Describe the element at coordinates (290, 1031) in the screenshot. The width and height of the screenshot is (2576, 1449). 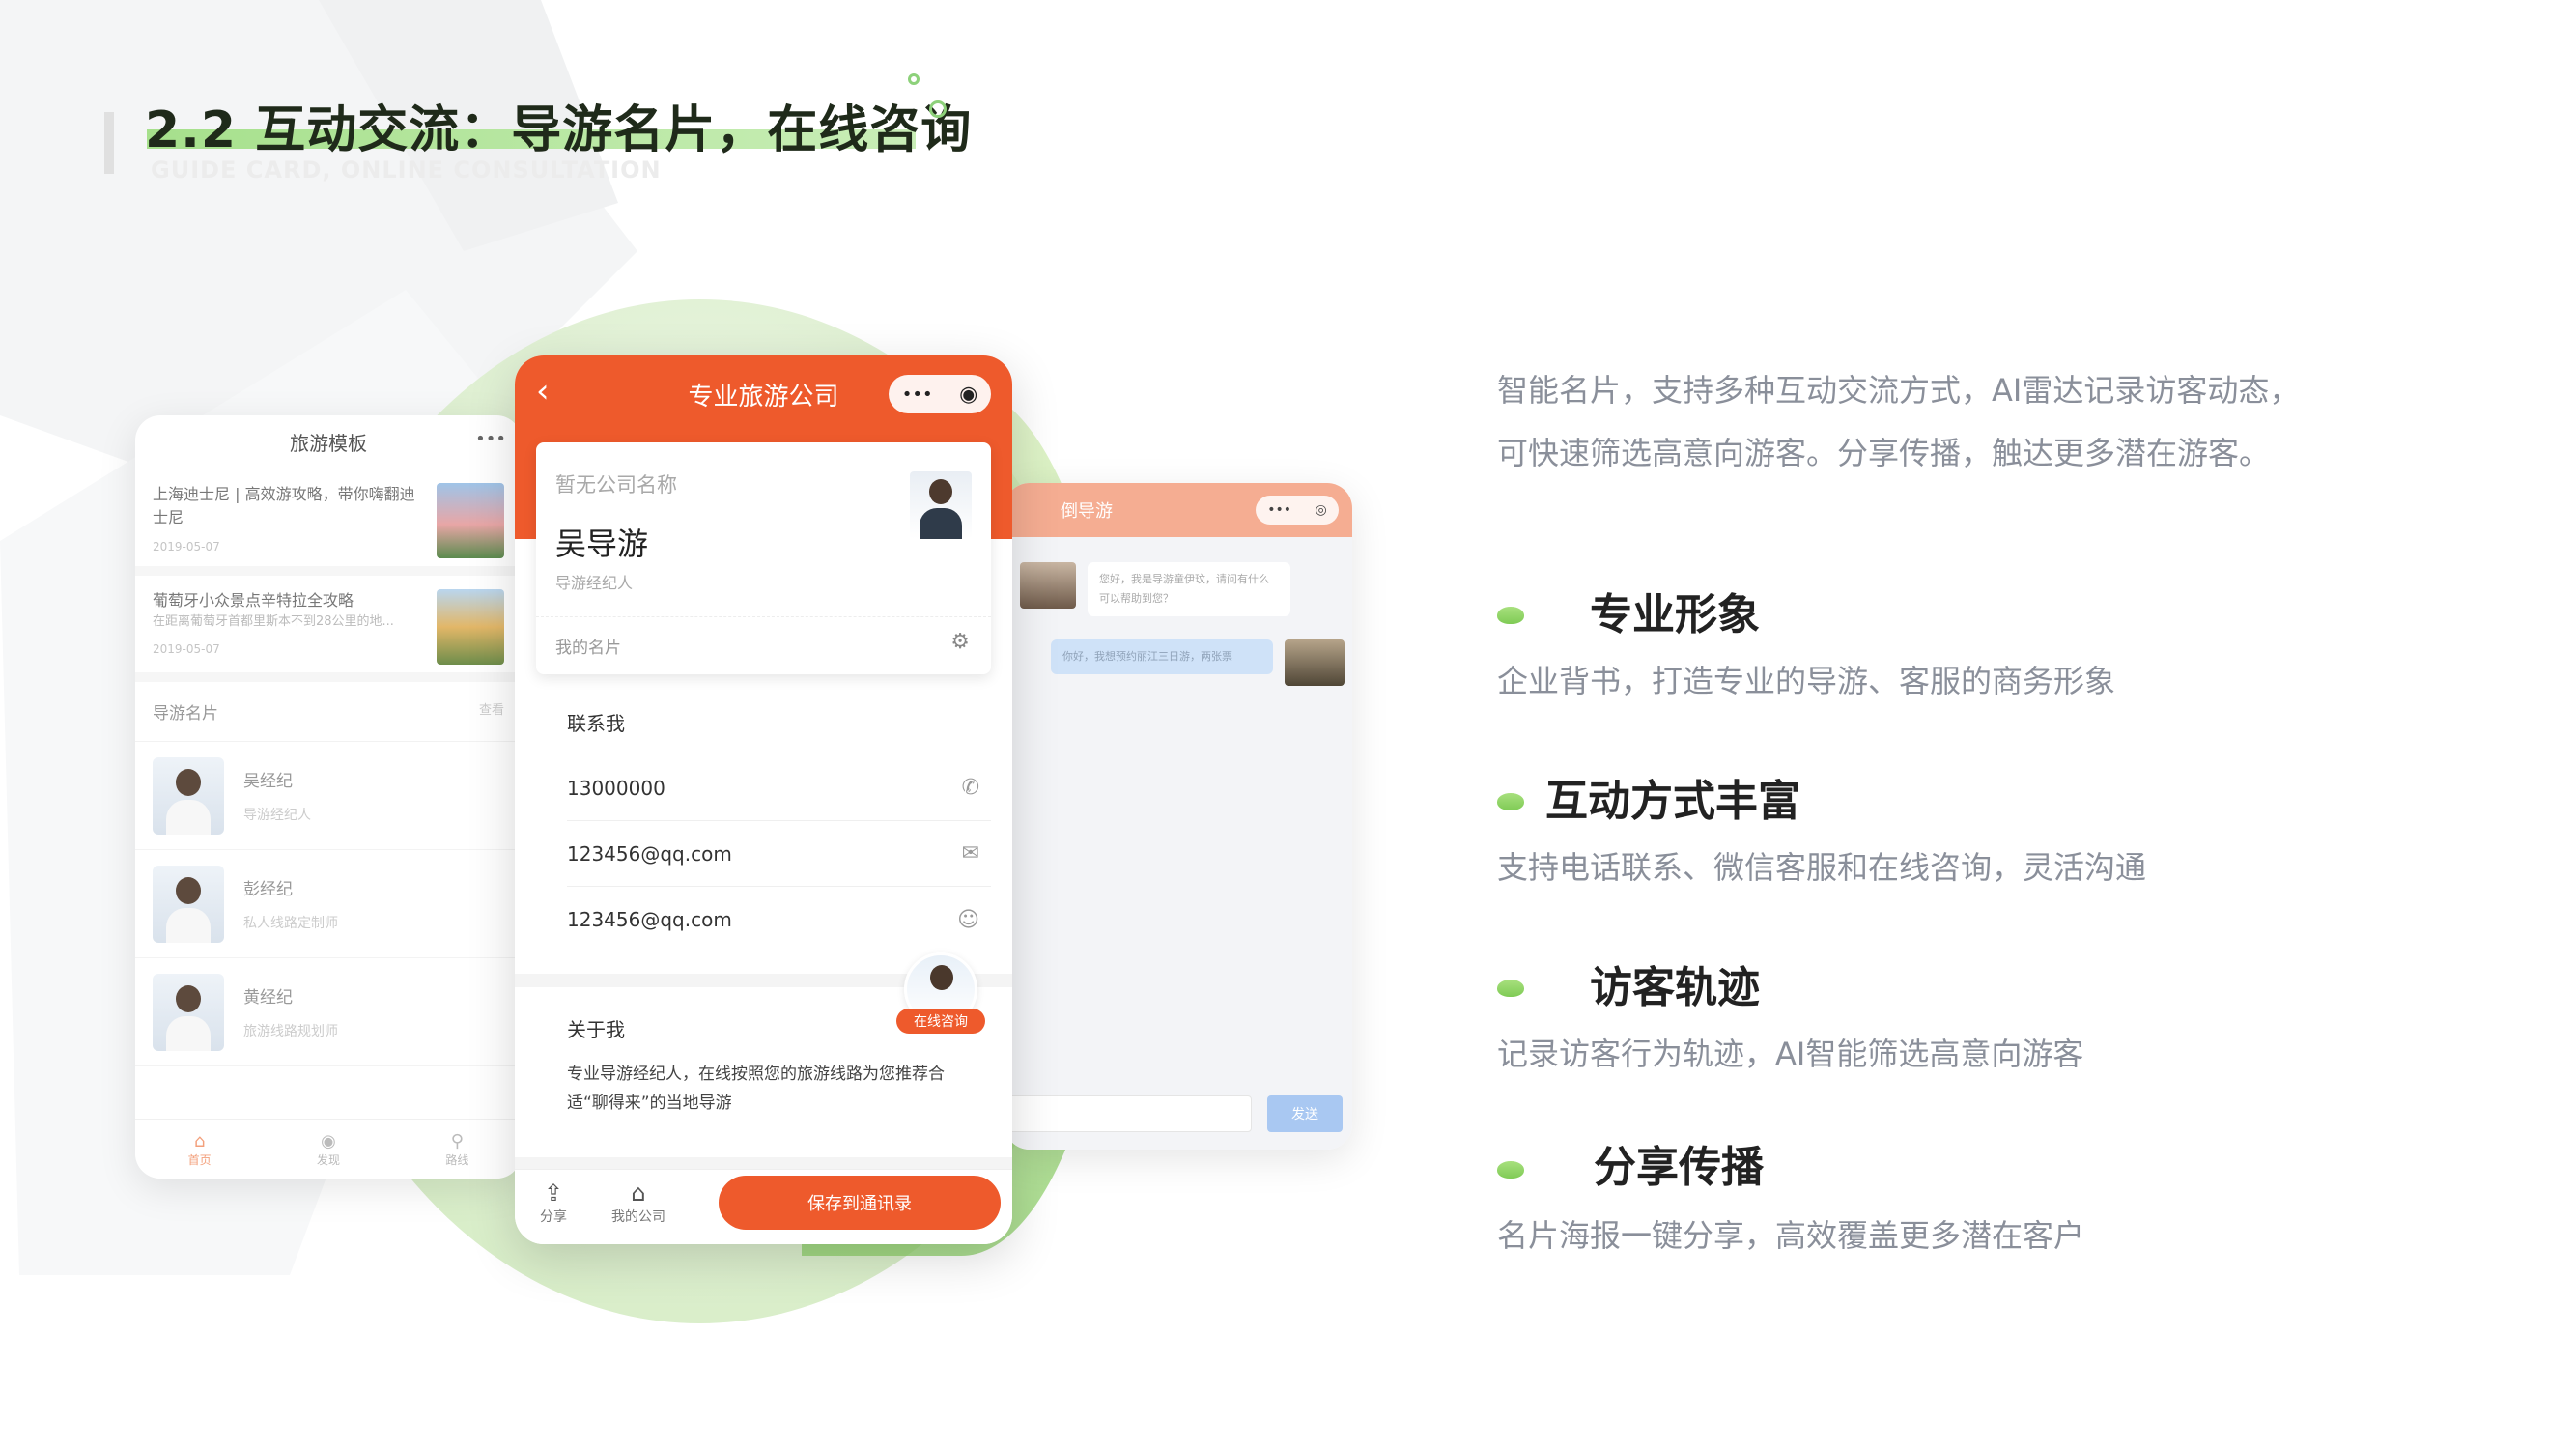
I see `guide-role: 旅游线路规划师` at that location.